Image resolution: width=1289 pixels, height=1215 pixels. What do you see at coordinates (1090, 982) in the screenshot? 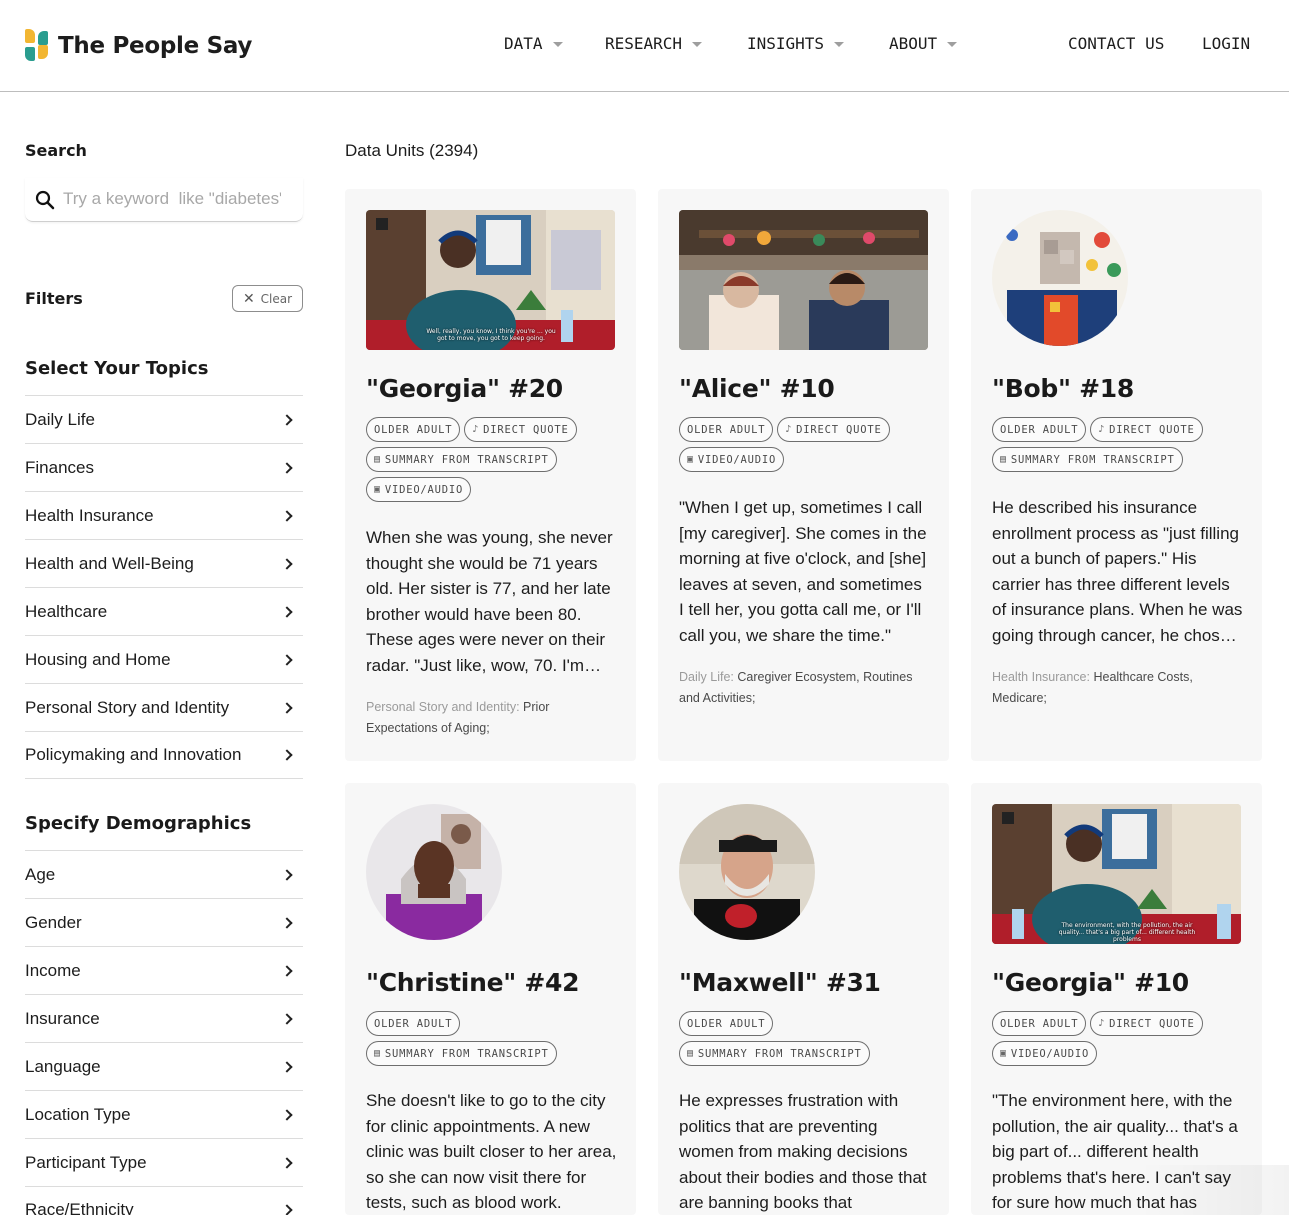
I see `card-title: "Georgia" #10` at bounding box center [1090, 982].